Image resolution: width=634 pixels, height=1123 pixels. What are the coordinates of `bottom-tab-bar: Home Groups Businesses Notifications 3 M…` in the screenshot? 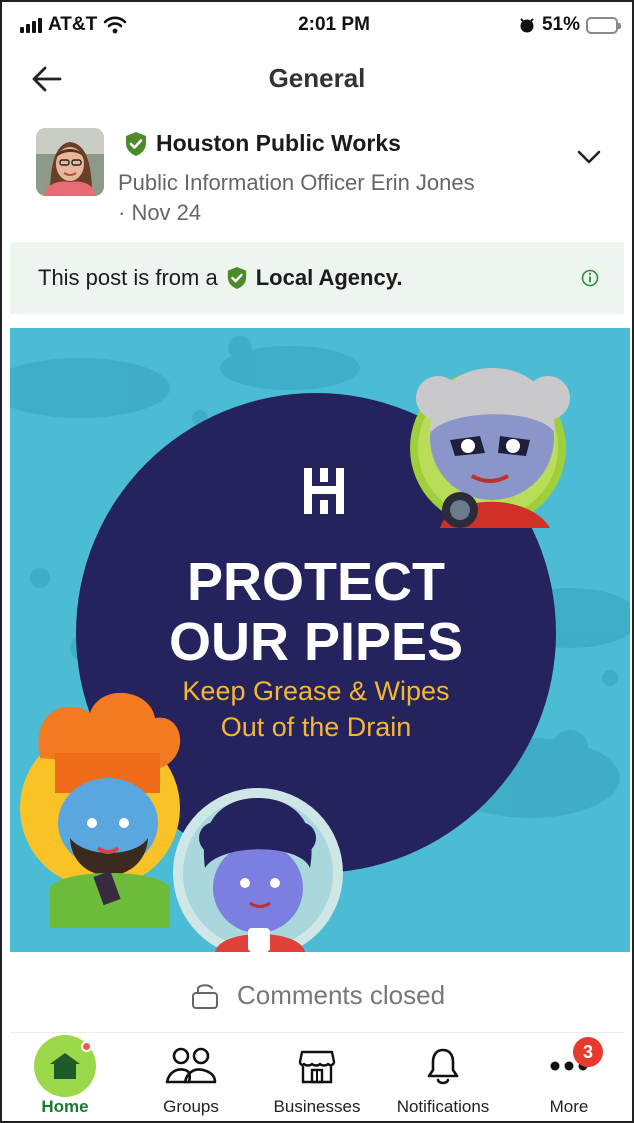 It's located at (317, 1077).